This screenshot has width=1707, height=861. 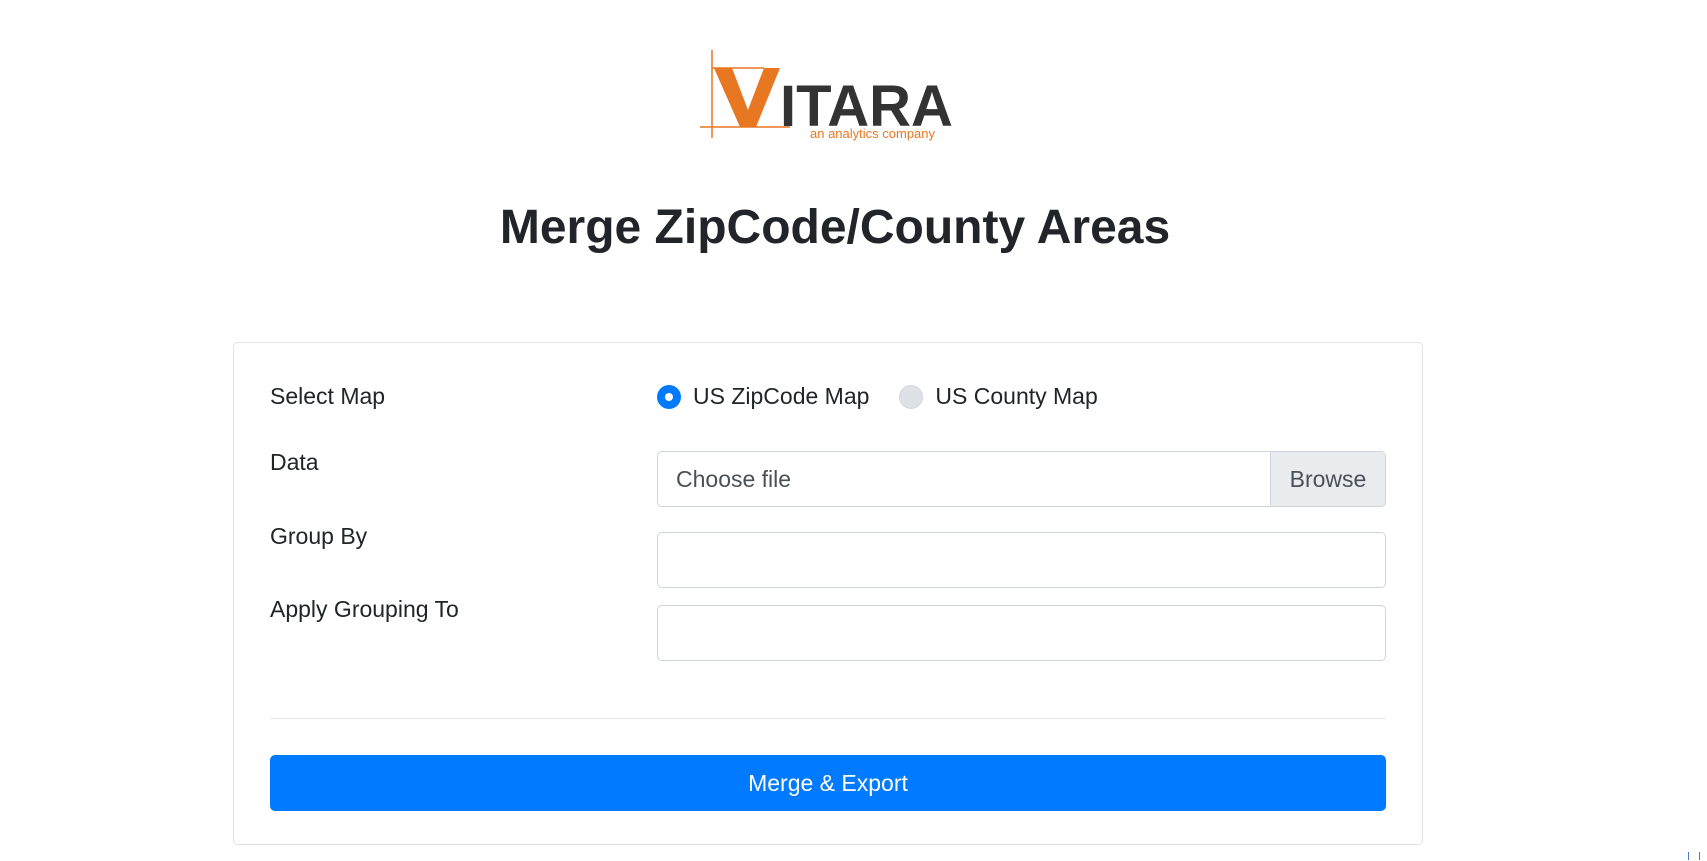 I want to click on data-label: Data, so click(x=294, y=462).